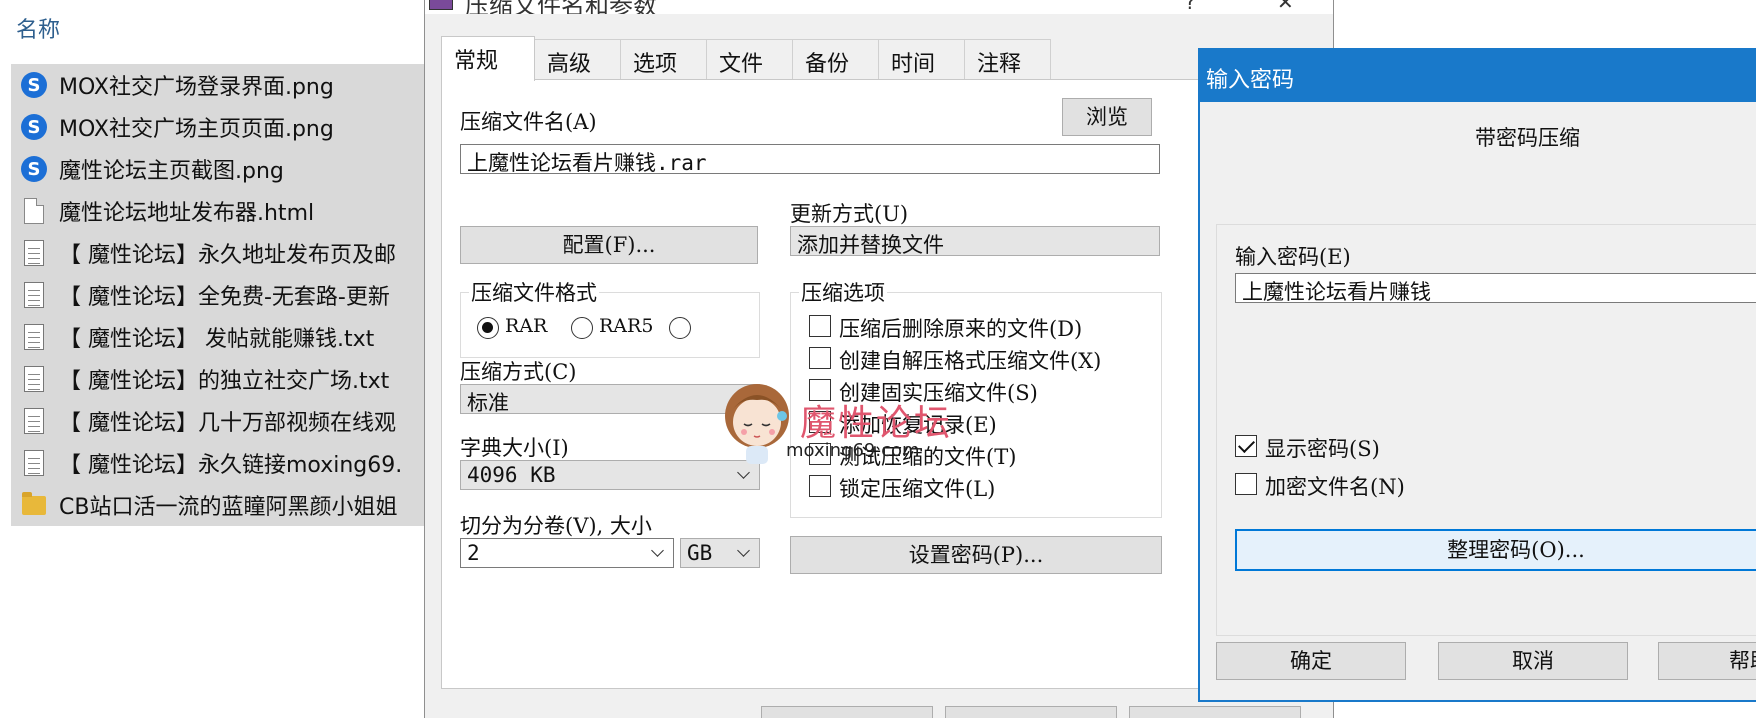 Image resolution: width=1756 pixels, height=718 pixels. Describe the element at coordinates (556, 526) in the screenshot. I see `split-label: 切分为分卷(V), 大小` at that location.